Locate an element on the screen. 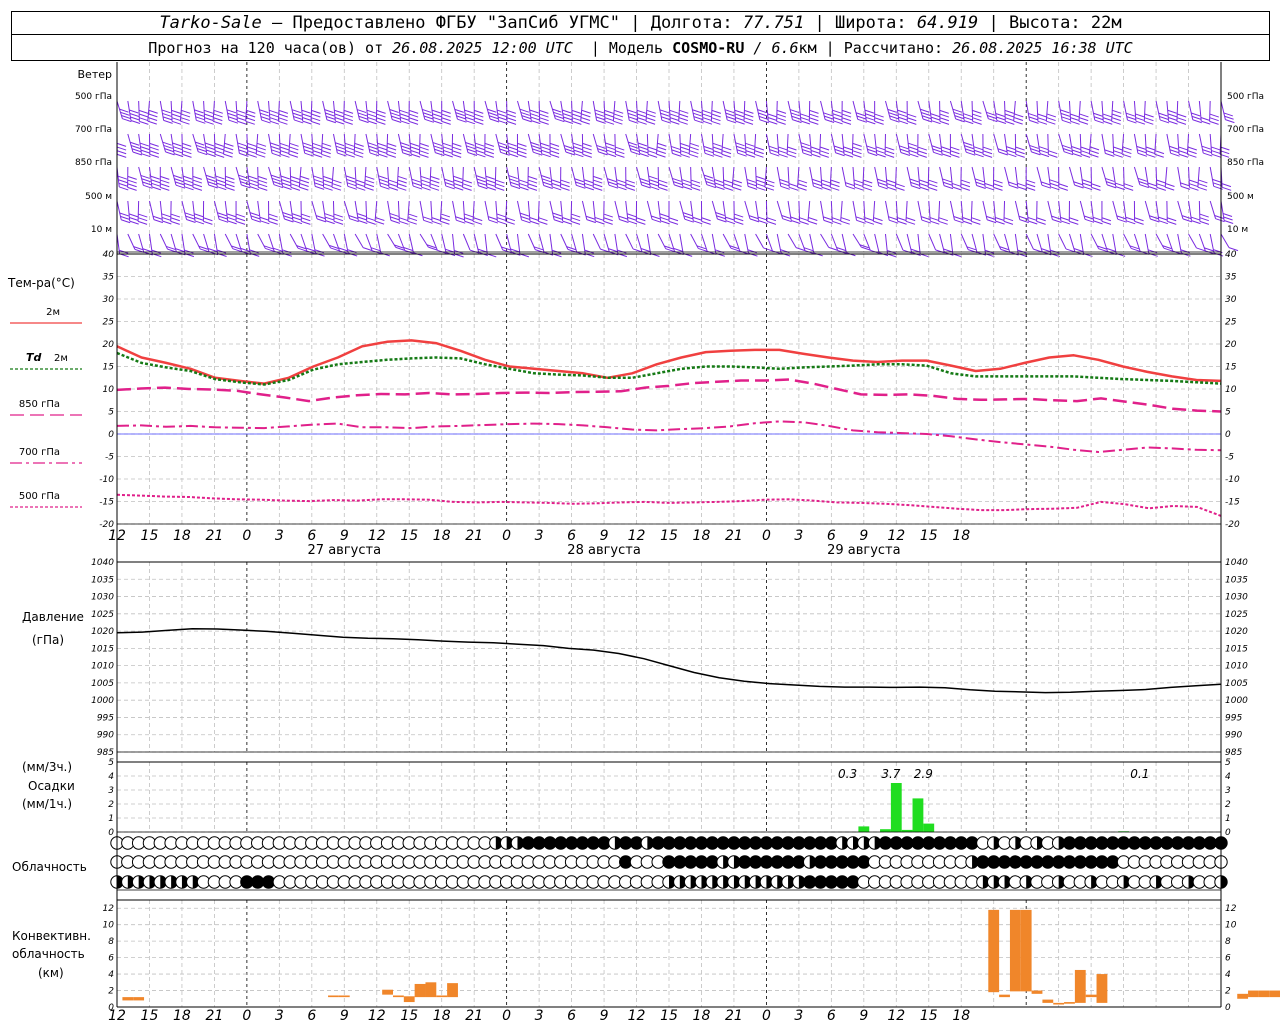  y-tick-label-right: 2 is located at coordinates (1228, 805).